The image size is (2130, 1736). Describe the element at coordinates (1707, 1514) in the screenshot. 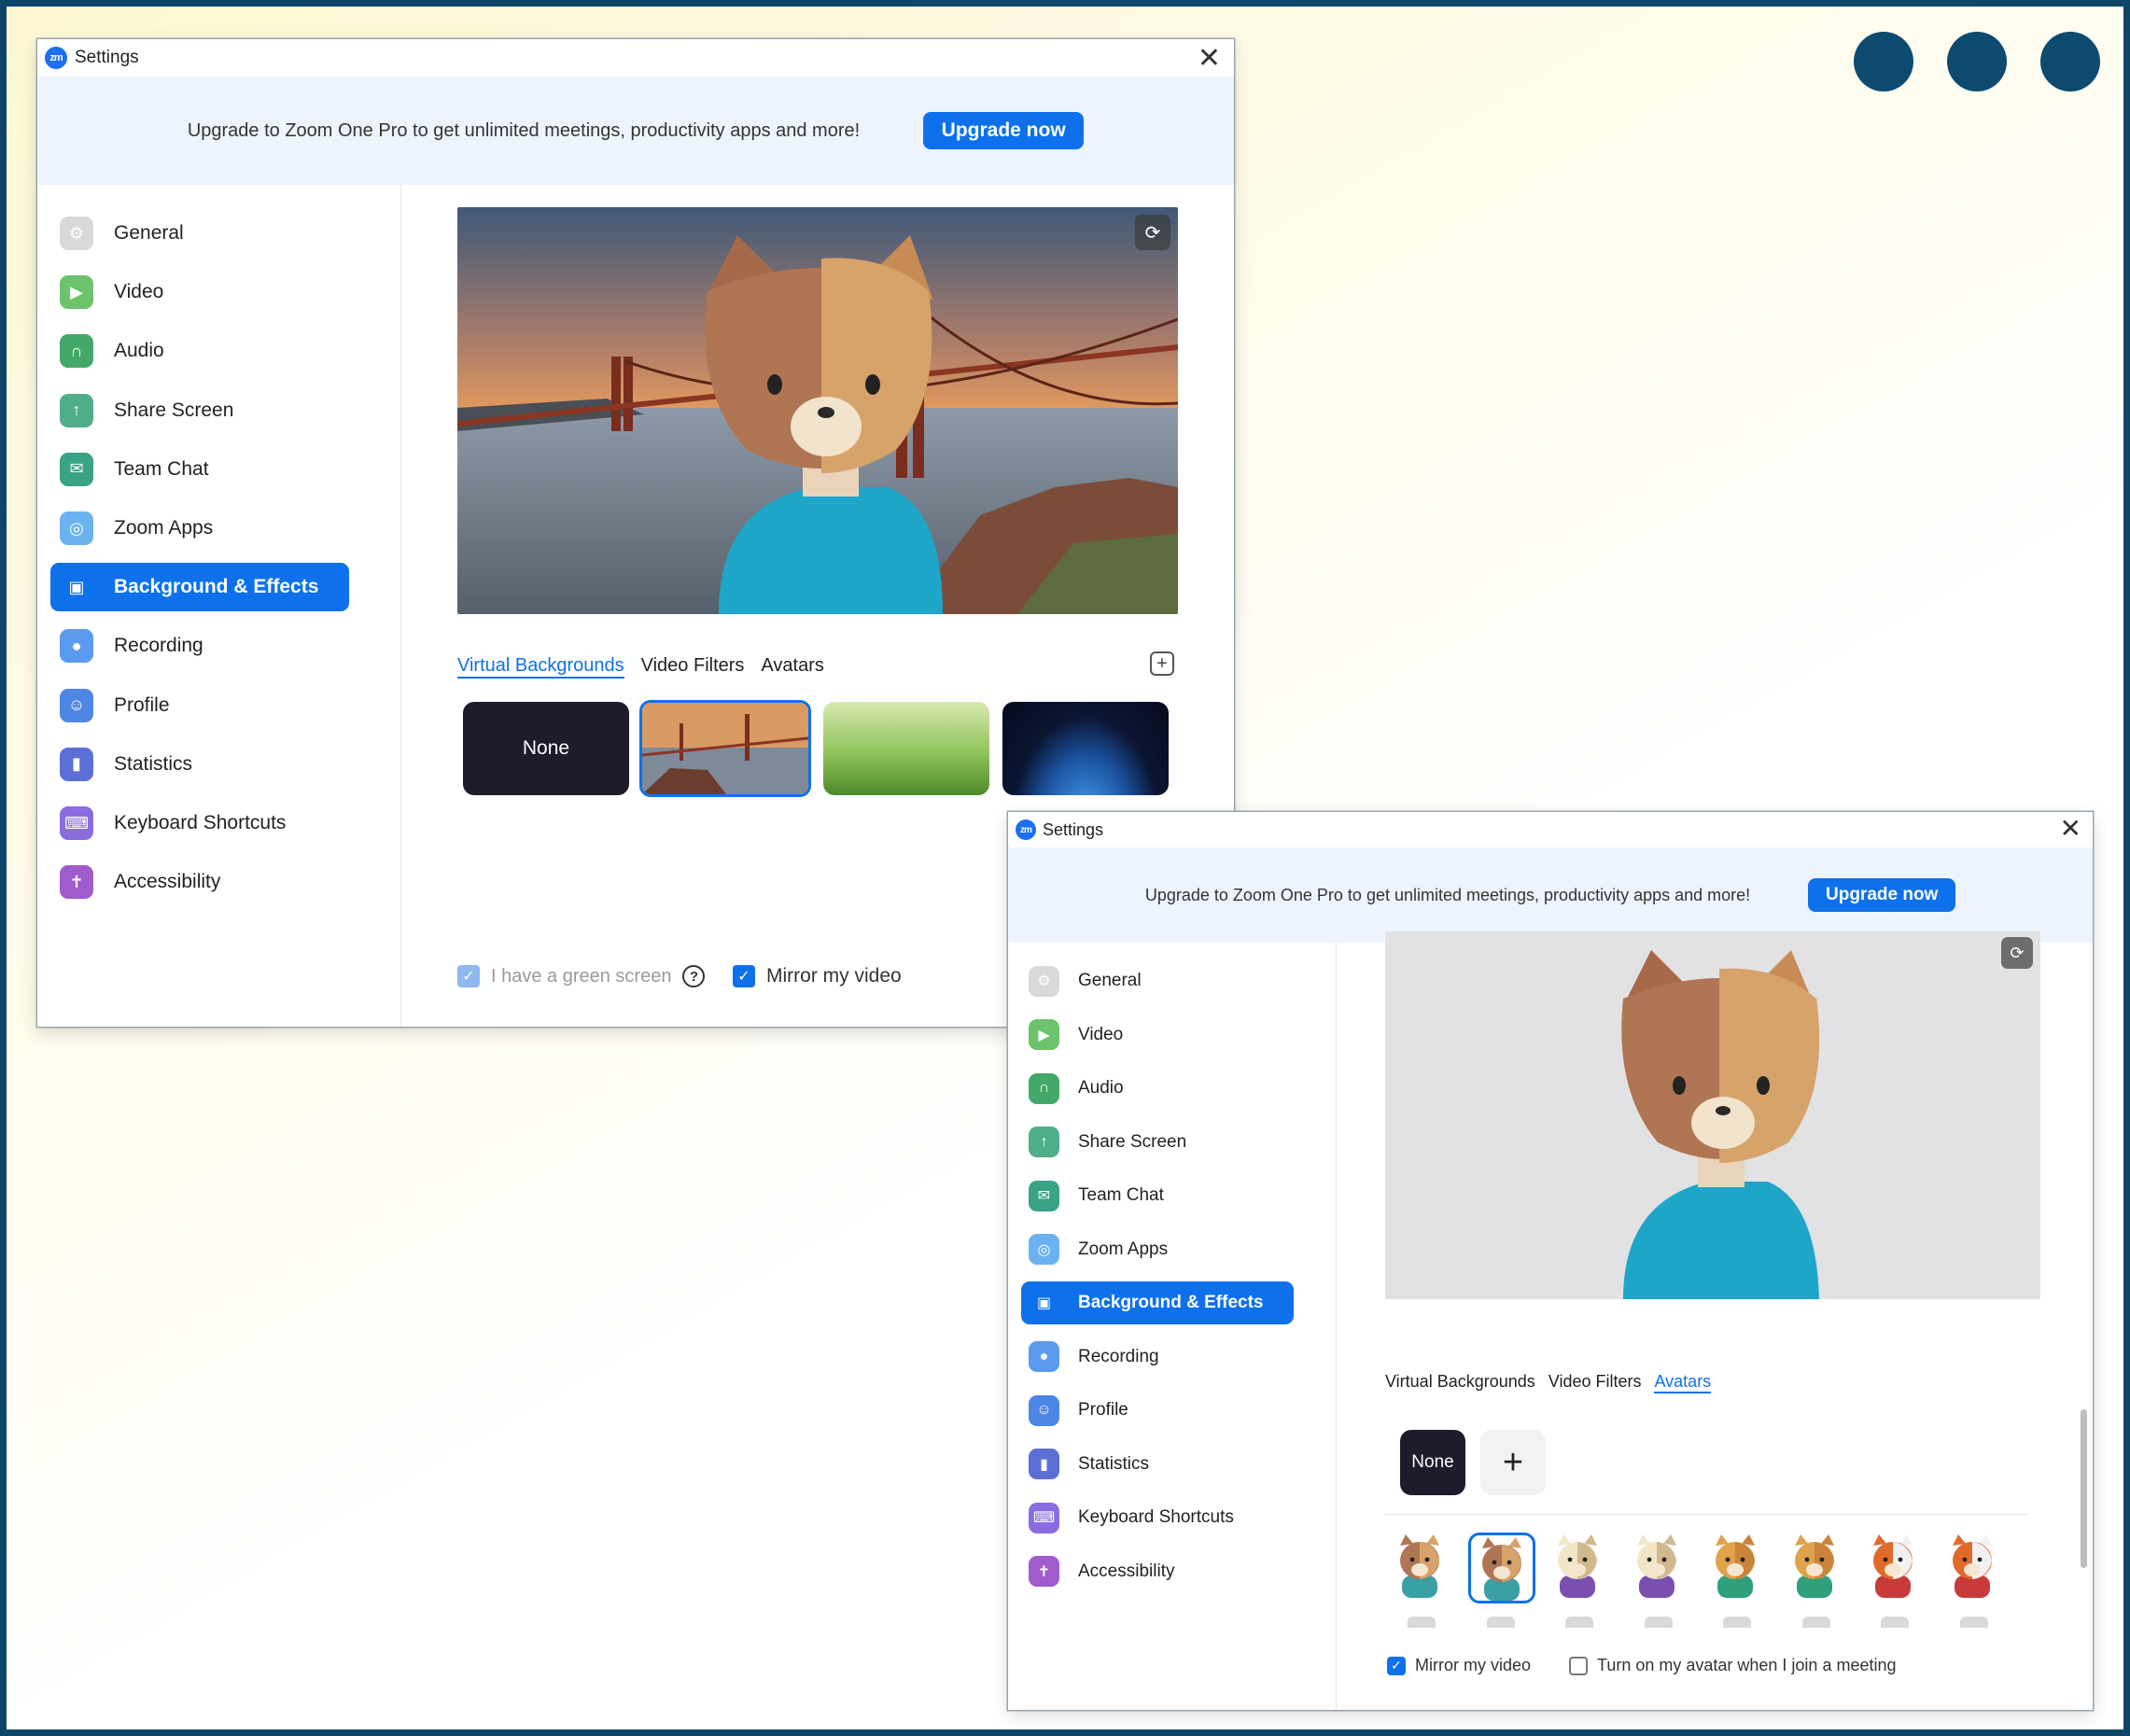

I see `avatar-divider` at that location.